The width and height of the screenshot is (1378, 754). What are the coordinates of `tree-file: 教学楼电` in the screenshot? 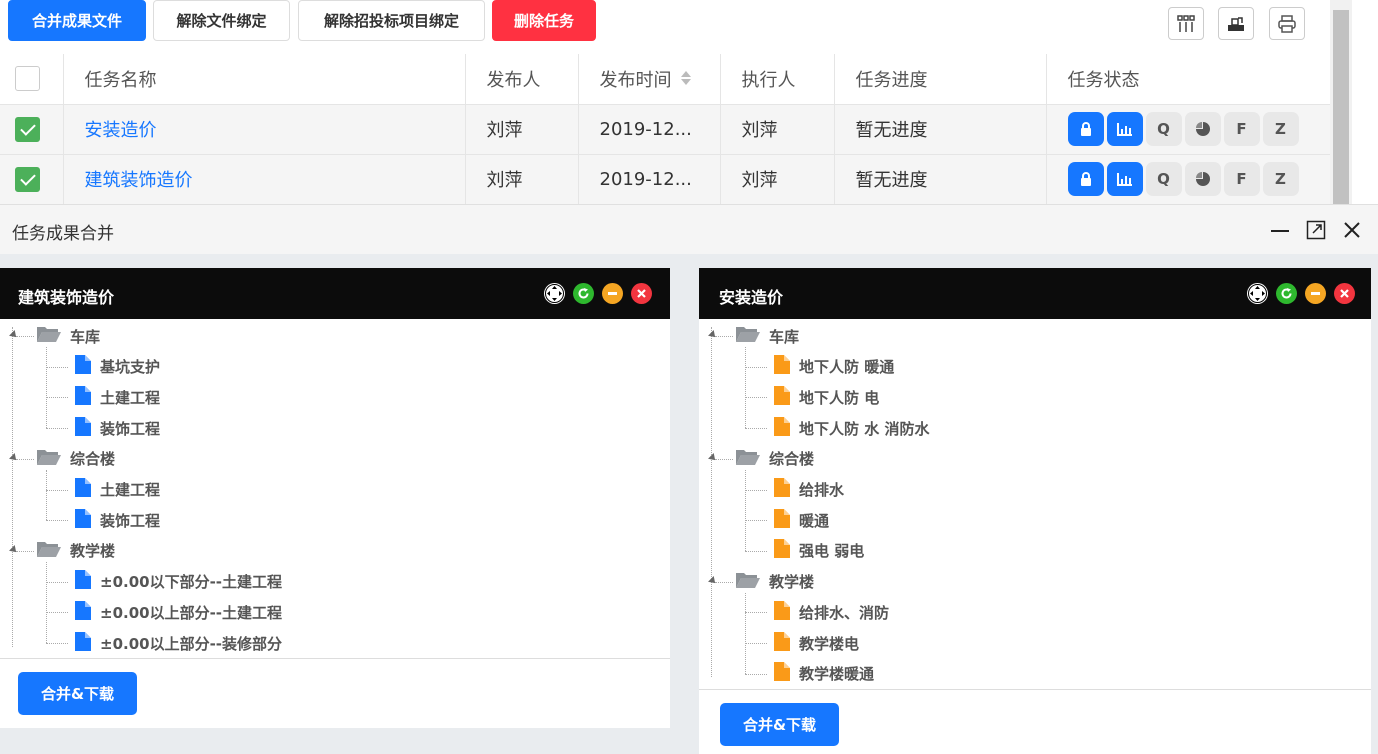 It's located at (816, 643).